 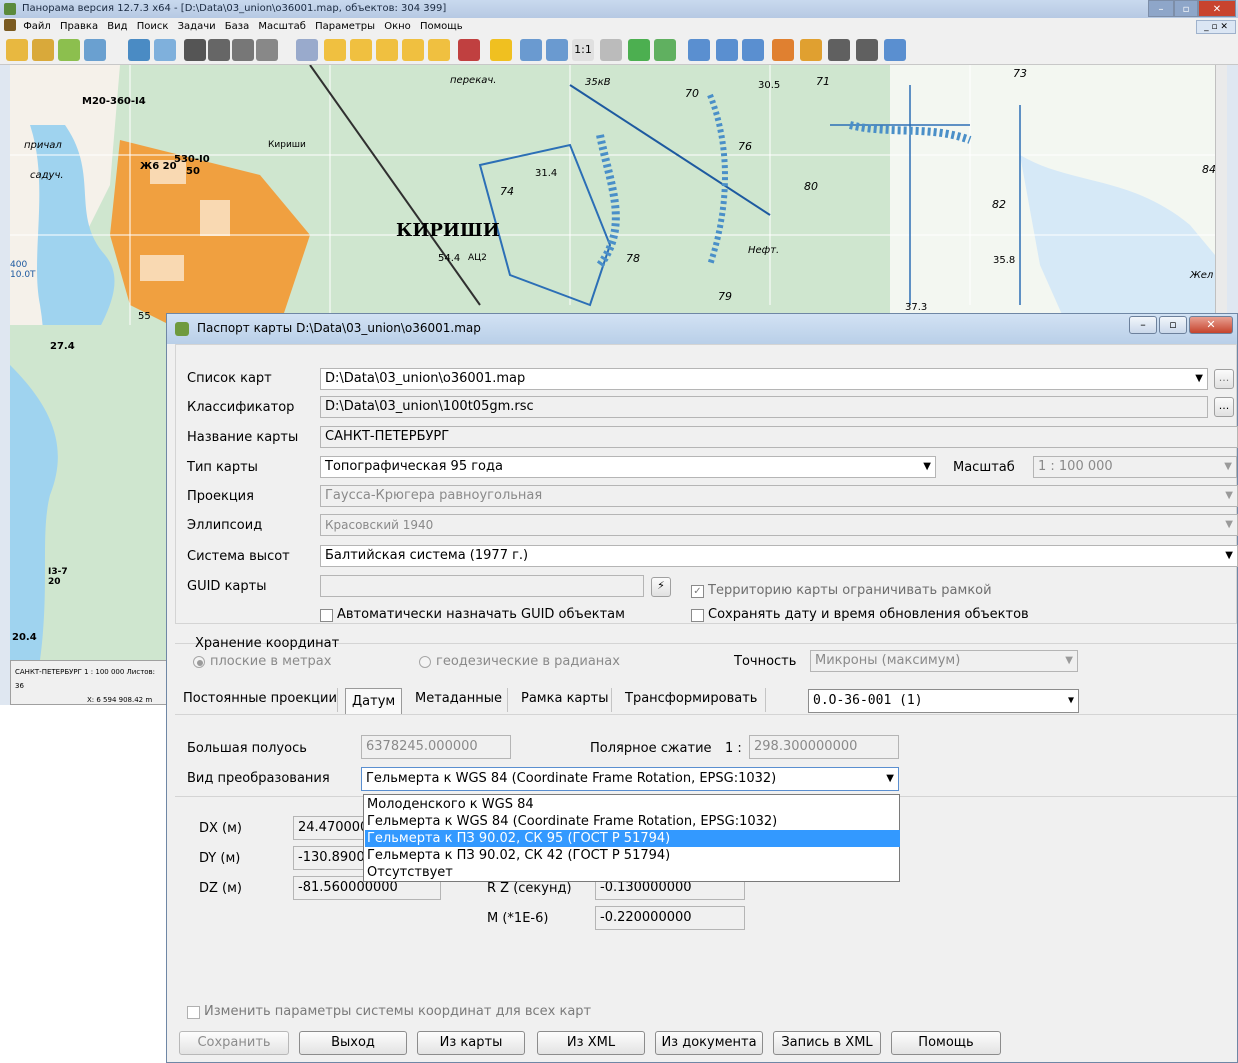 What do you see at coordinates (193, 1012) in the screenshot?
I see `change-all-maps-checkbox` at bounding box center [193, 1012].